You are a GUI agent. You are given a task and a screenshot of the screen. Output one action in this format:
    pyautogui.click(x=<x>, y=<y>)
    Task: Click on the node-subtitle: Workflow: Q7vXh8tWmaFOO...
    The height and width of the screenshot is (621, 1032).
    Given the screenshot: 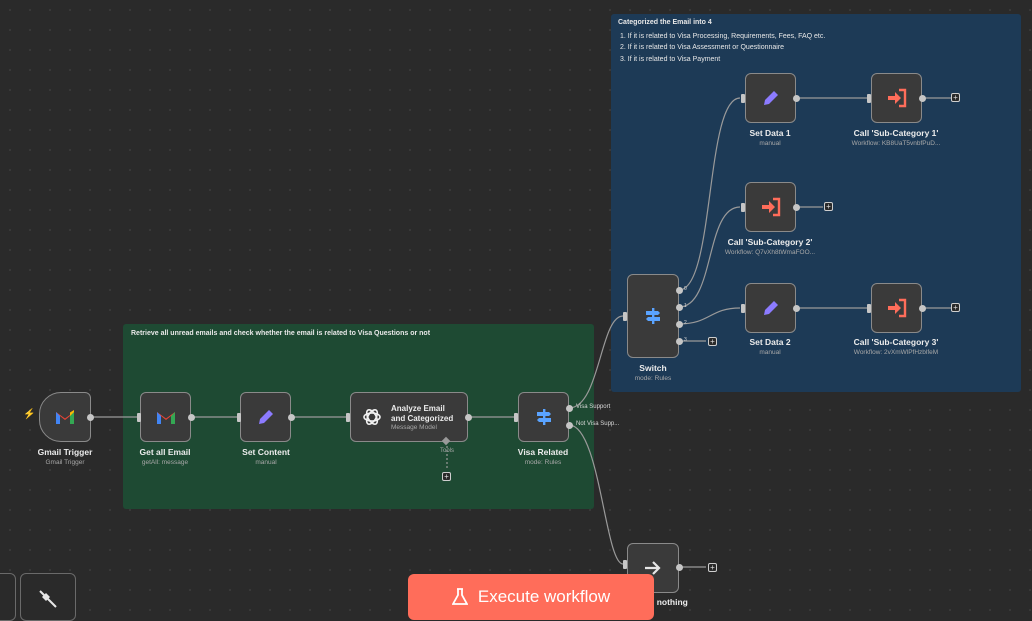 What is the action you would take?
    pyautogui.click(x=770, y=252)
    